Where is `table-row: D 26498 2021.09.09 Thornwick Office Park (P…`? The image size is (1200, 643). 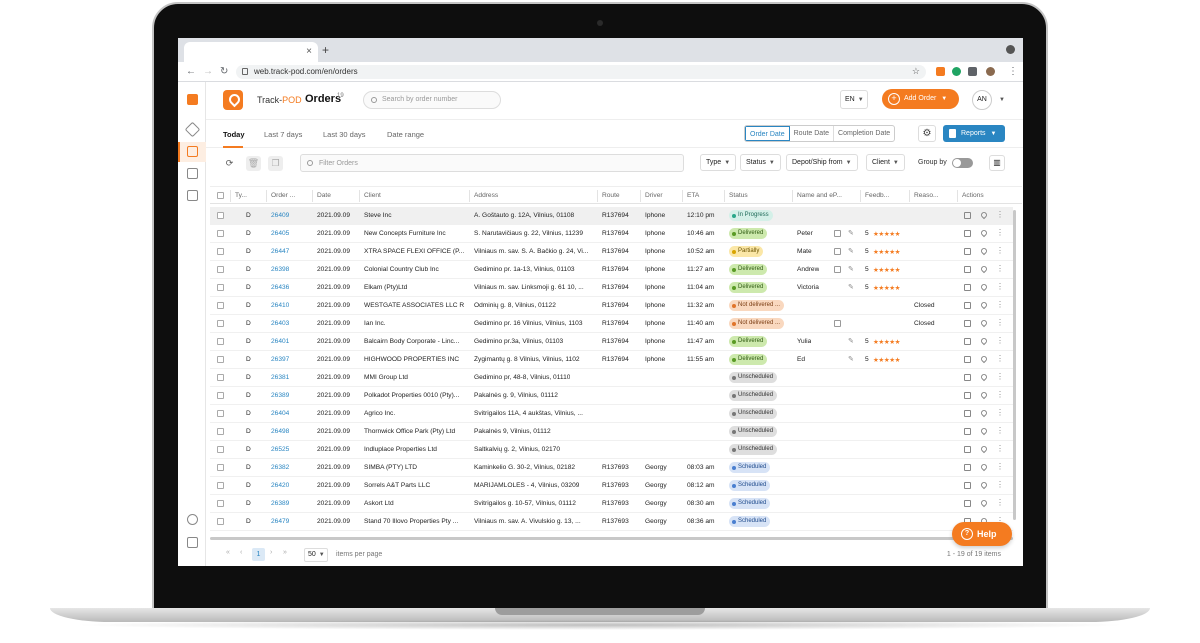
table-row: D 26498 2021.09.09 Thornwick Office Park (P… is located at coordinates (611, 432).